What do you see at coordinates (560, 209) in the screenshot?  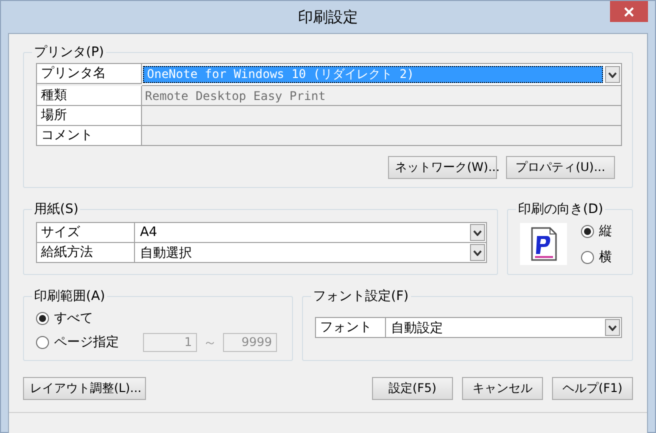 I see `group-title: 印刷の向き(D)` at bounding box center [560, 209].